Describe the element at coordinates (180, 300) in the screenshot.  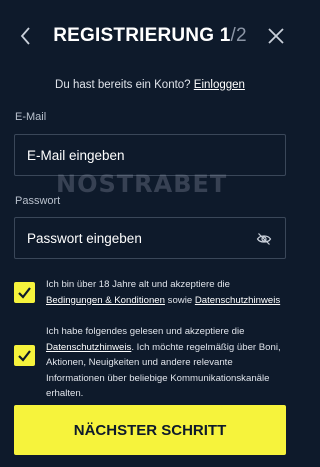
I see `age-consent-text-2: sowie` at that location.